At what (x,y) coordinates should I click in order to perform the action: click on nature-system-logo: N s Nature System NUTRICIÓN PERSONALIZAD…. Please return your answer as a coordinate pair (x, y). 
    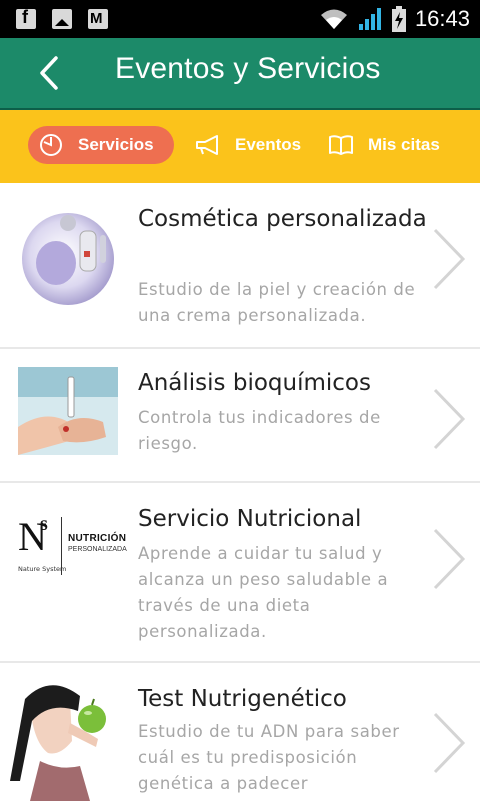
    Looking at the image, I should click on (72, 548).